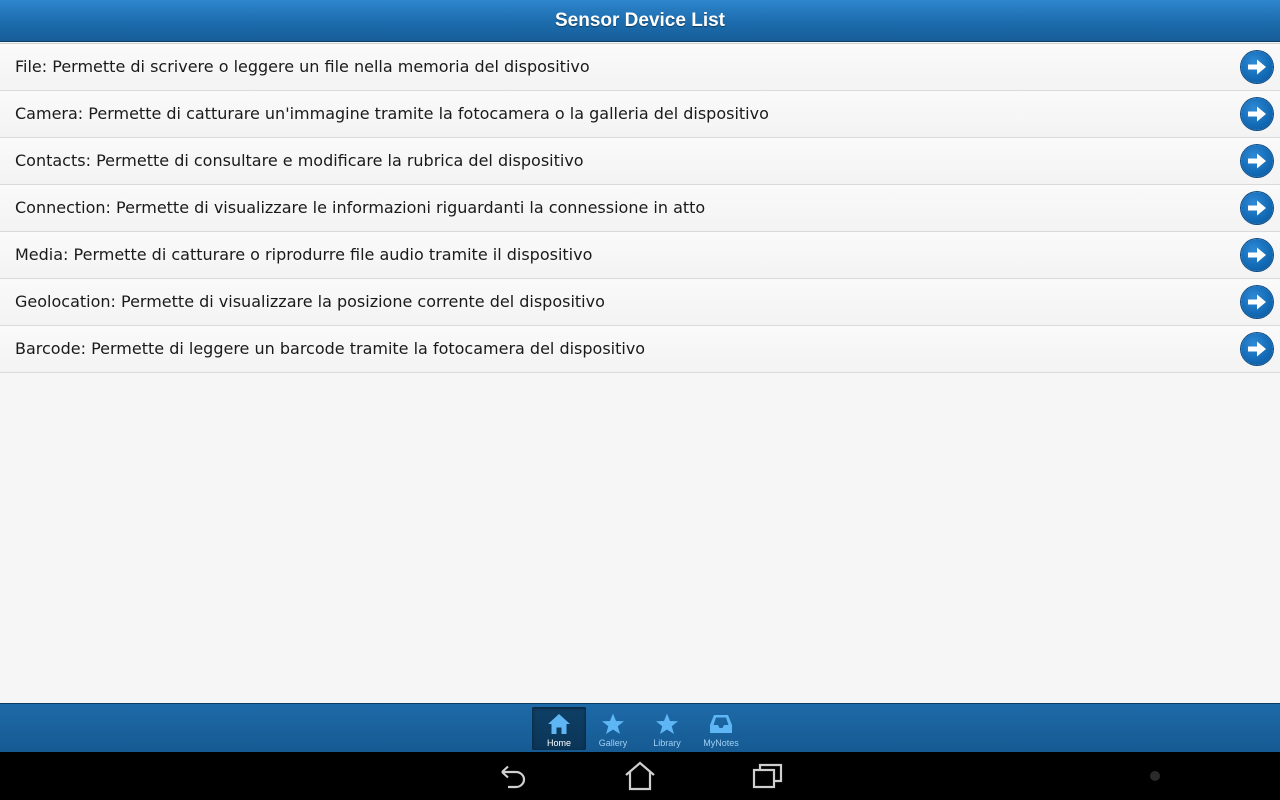 Image resolution: width=1280 pixels, height=800 pixels. I want to click on tab-gallery: Gallery, so click(613, 728).